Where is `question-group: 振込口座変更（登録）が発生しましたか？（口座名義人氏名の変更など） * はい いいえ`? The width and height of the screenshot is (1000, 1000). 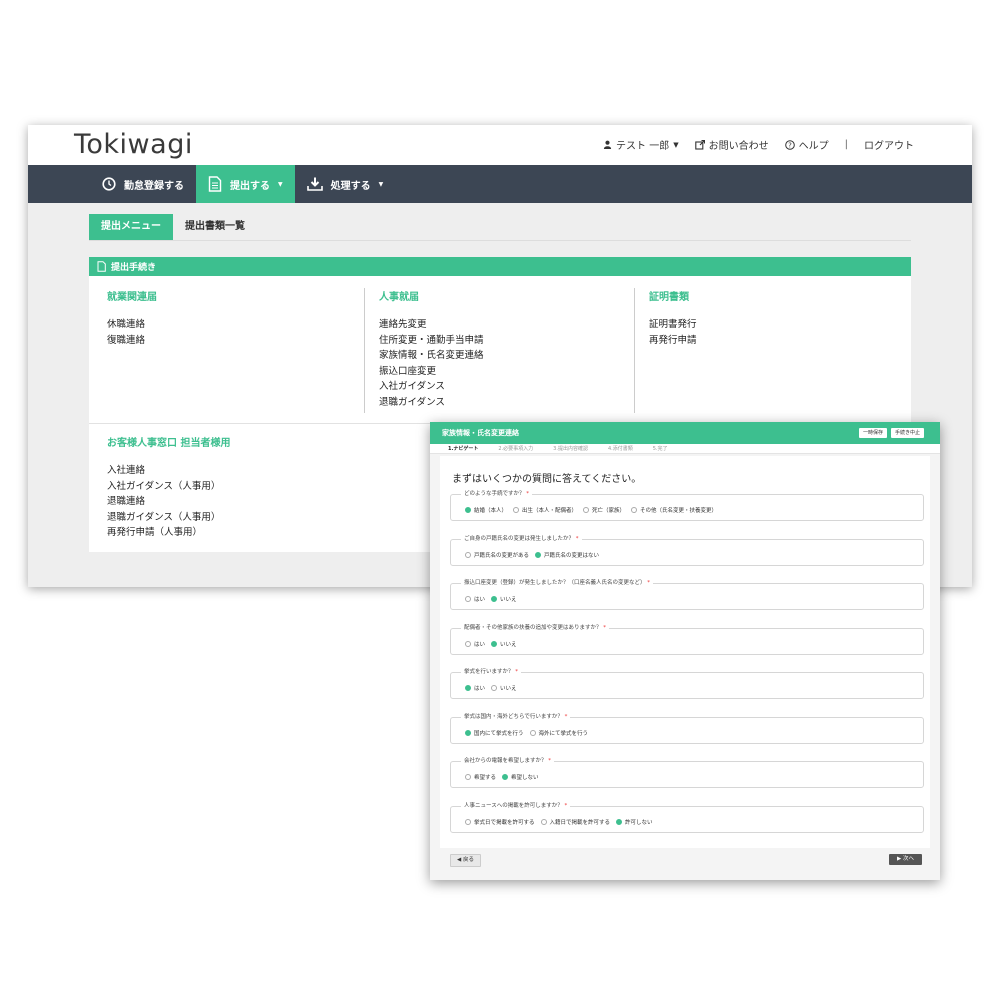
question-group: 振込口座変更（登録）が発生しましたか？（口座名義人氏名の変更など） * はい いいえ is located at coordinates (687, 594).